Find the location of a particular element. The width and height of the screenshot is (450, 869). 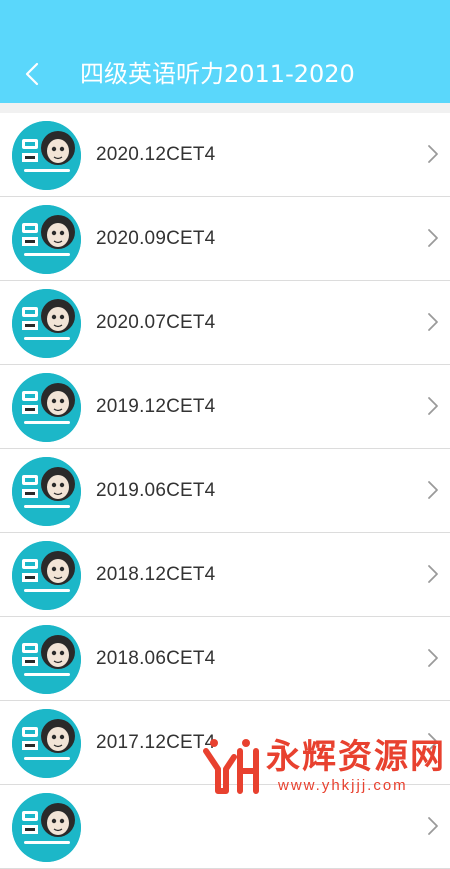

list-item: 2020.07CET4 is located at coordinates (225, 323).